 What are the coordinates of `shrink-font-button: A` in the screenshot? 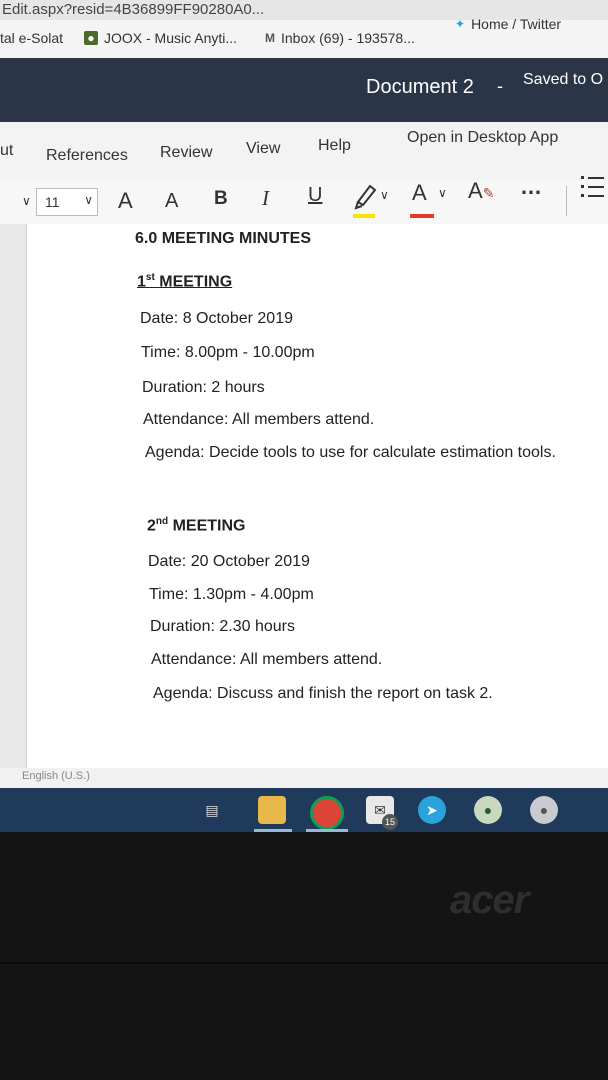 It's located at (171, 201).